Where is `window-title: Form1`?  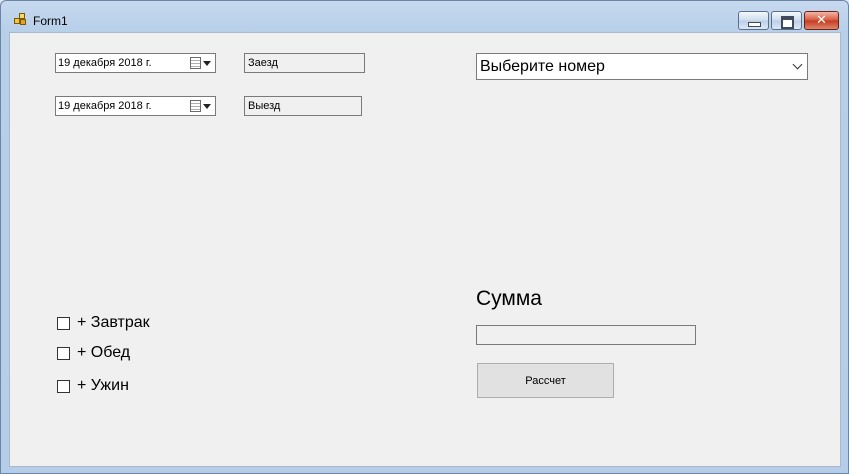 window-title: Form1 is located at coordinates (50, 21).